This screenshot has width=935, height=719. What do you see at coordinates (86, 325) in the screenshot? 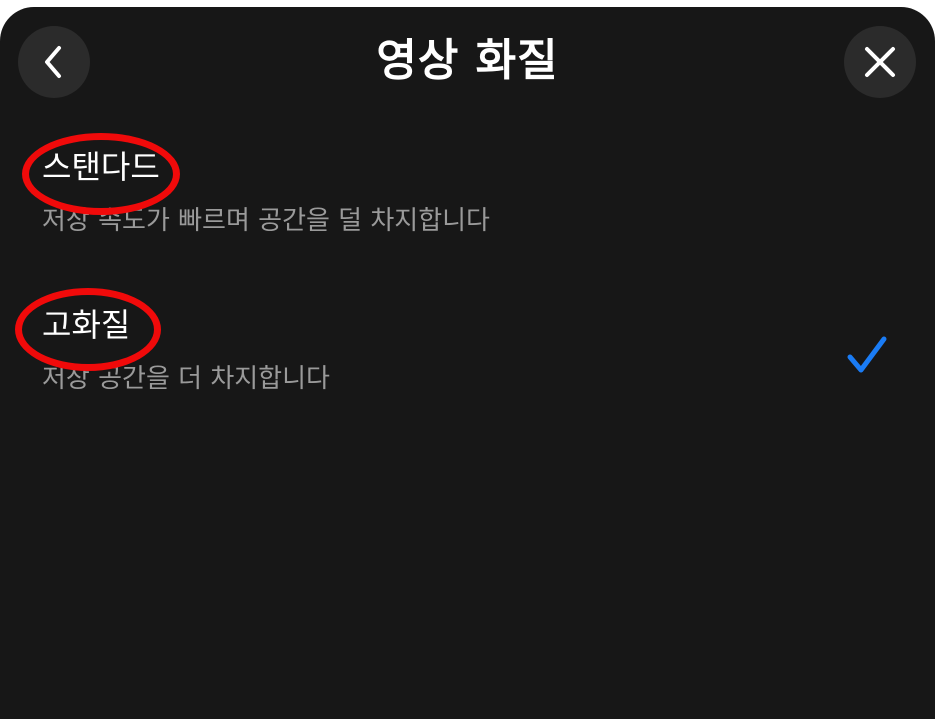
I see `option-label: 고화질` at bounding box center [86, 325].